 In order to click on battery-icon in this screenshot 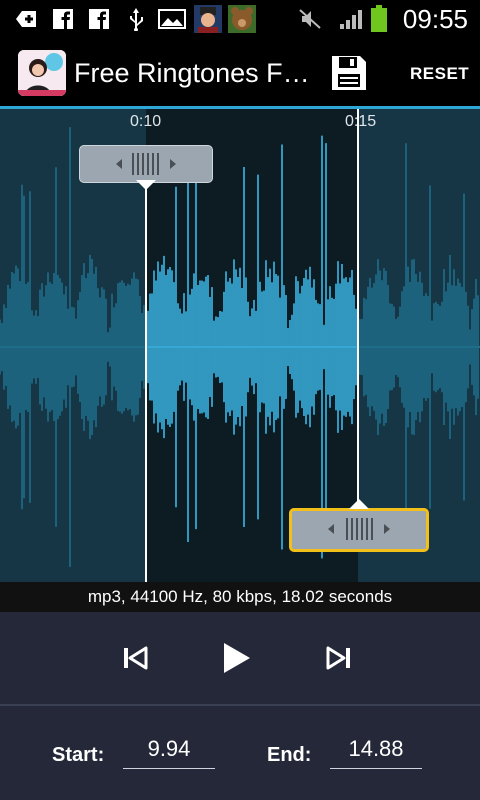, I will do `click(379, 18)`.